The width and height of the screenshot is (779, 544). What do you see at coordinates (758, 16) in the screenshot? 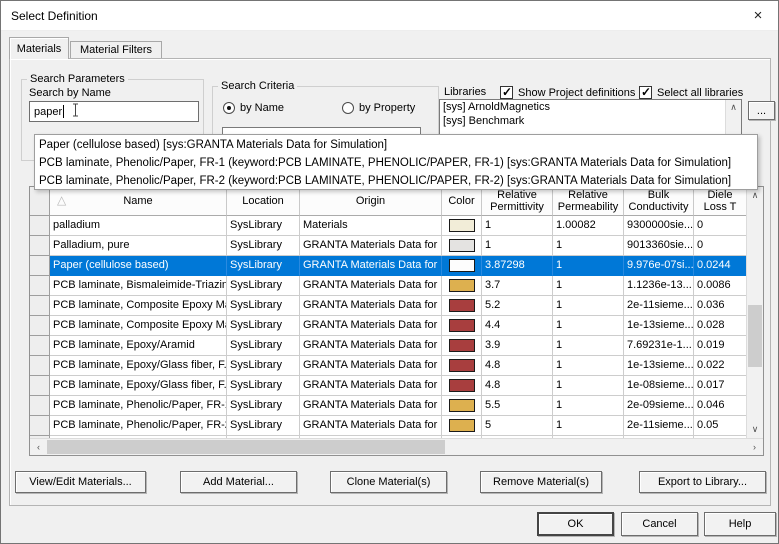
I see `close-icon: ×` at bounding box center [758, 16].